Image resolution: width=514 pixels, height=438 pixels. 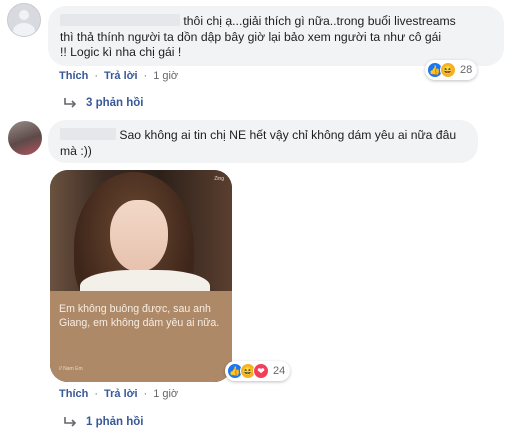 What do you see at coordinates (279, 371) in the screenshot?
I see `reaction-count: 24` at bounding box center [279, 371].